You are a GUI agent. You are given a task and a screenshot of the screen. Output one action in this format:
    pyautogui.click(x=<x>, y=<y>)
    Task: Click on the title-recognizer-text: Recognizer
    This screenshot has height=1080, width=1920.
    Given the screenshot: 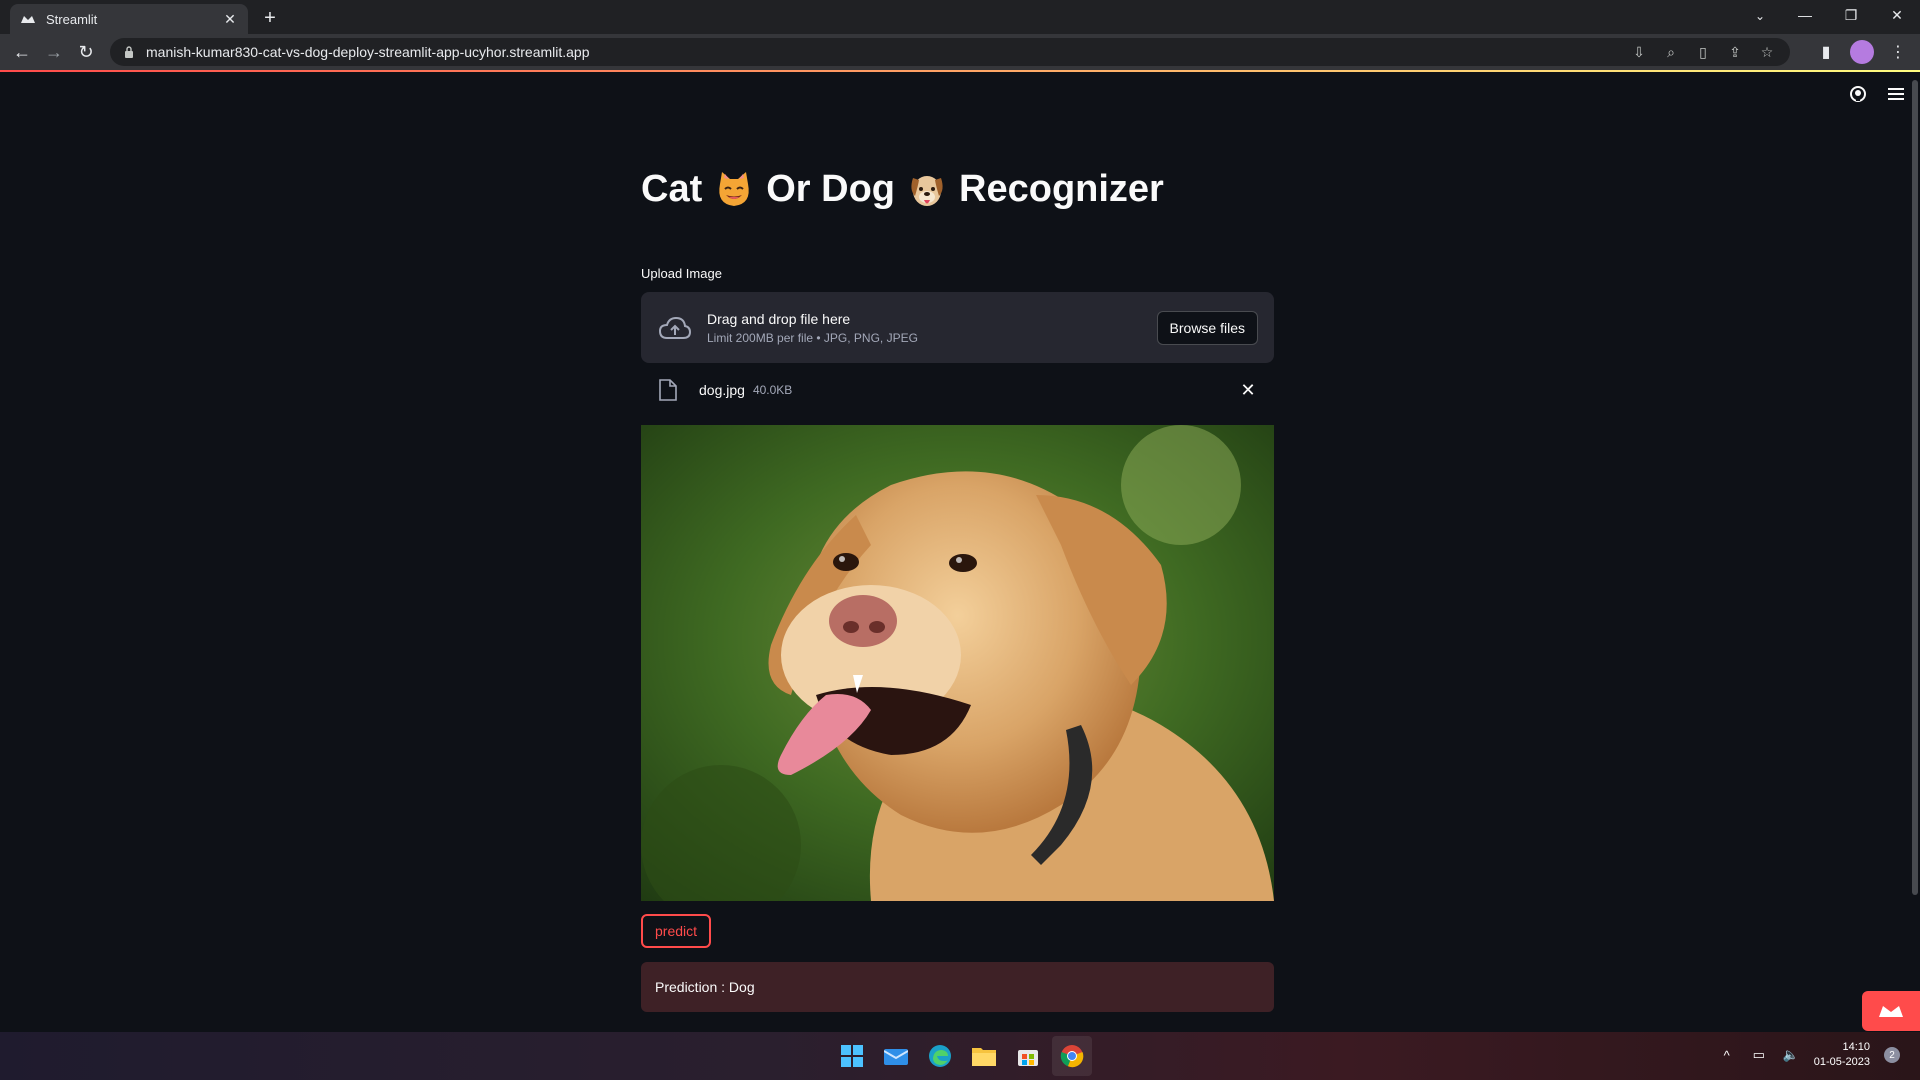 What is the action you would take?
    pyautogui.click(x=1061, y=189)
    